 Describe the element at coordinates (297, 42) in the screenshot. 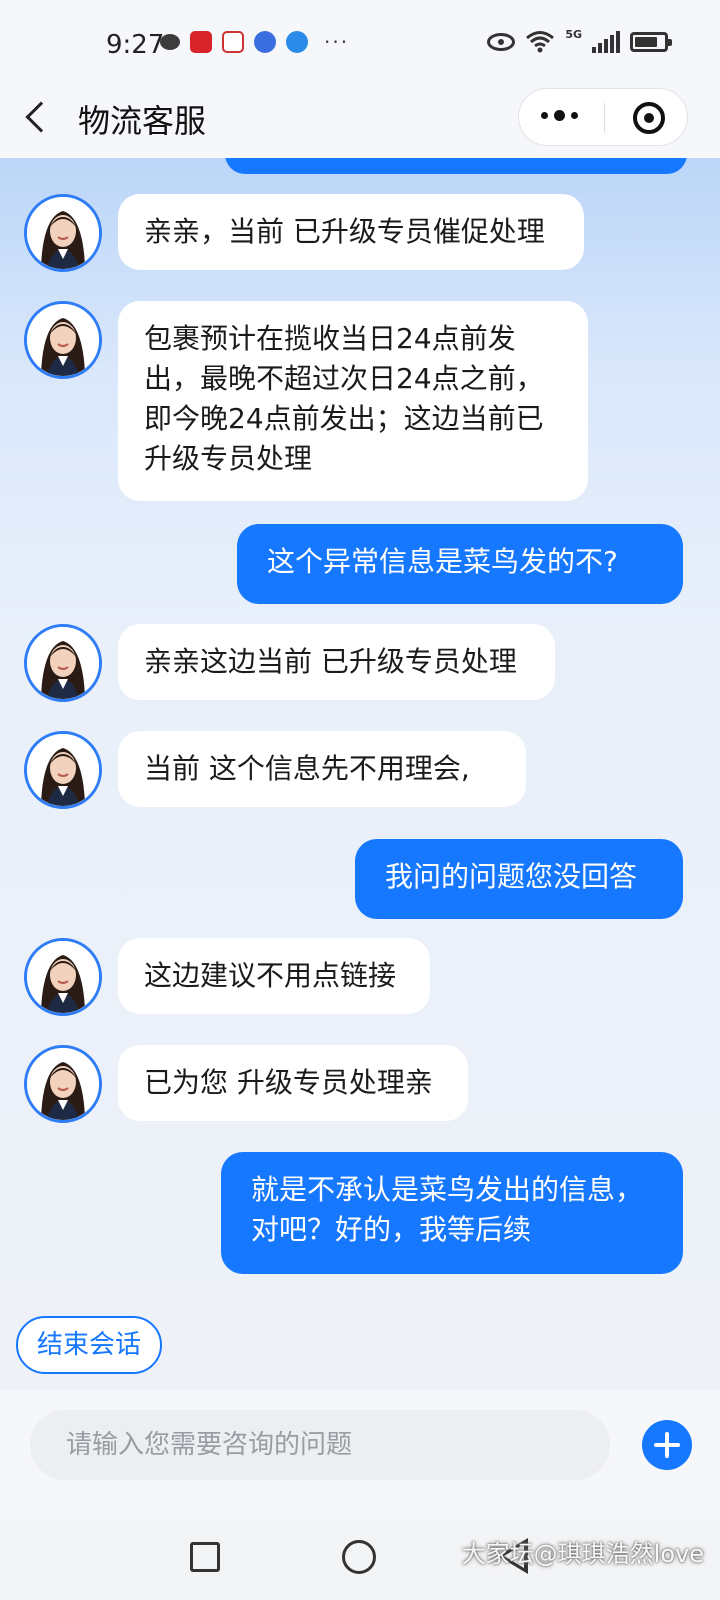

I see `browser-icon` at that location.